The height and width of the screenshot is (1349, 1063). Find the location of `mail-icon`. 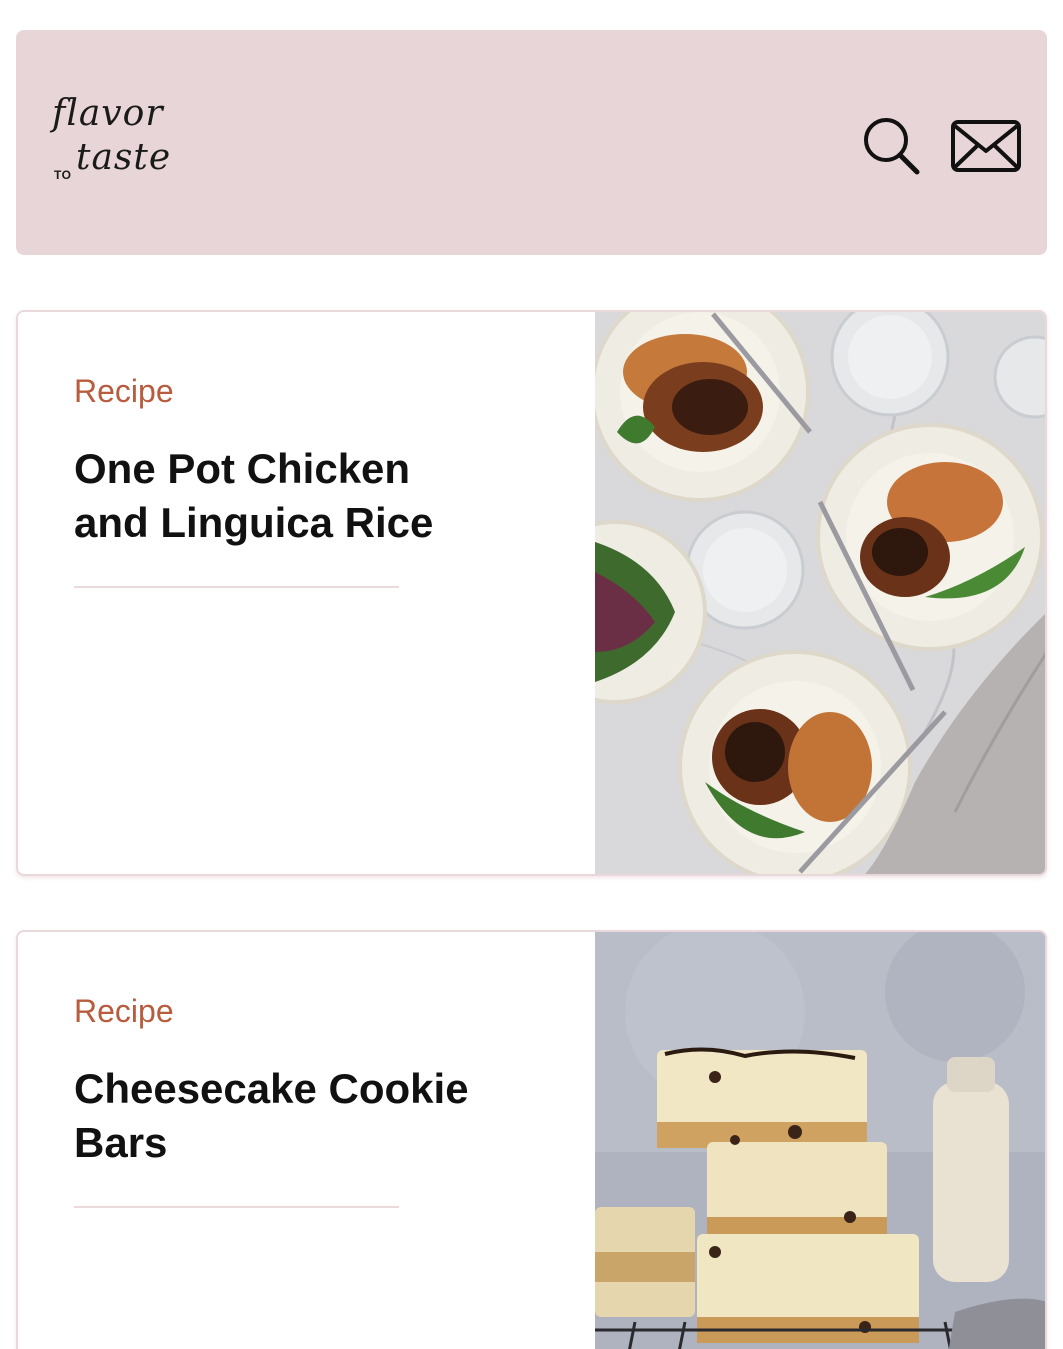

mail-icon is located at coordinates (986, 146).